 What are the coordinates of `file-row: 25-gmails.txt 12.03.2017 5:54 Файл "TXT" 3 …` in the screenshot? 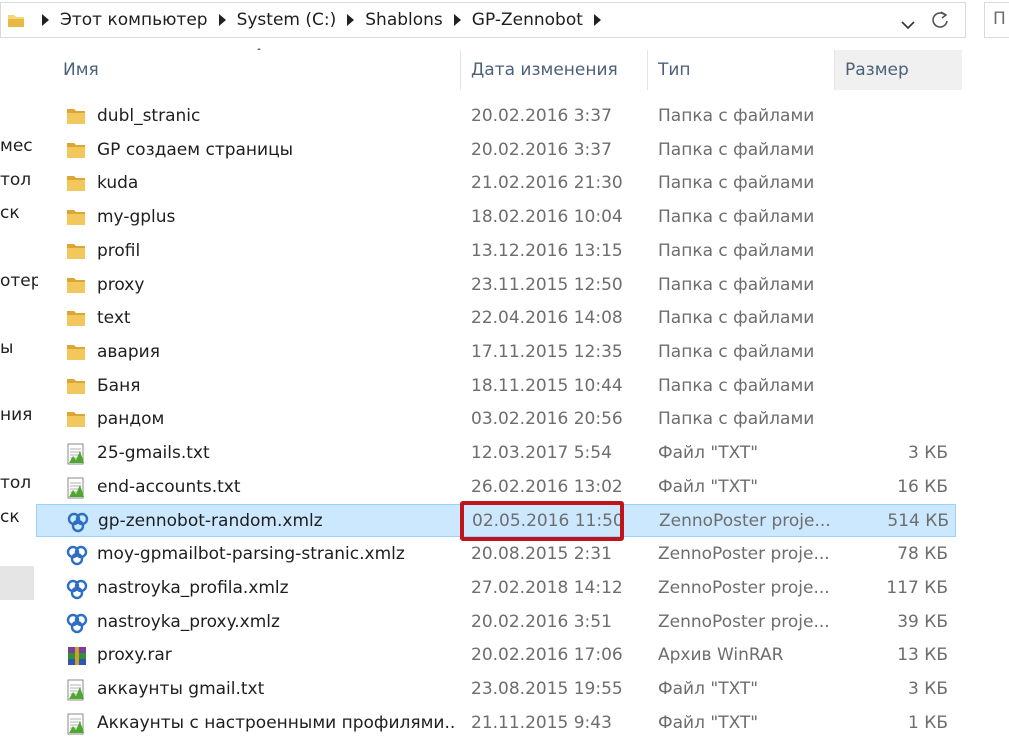 It's located at (496, 453).